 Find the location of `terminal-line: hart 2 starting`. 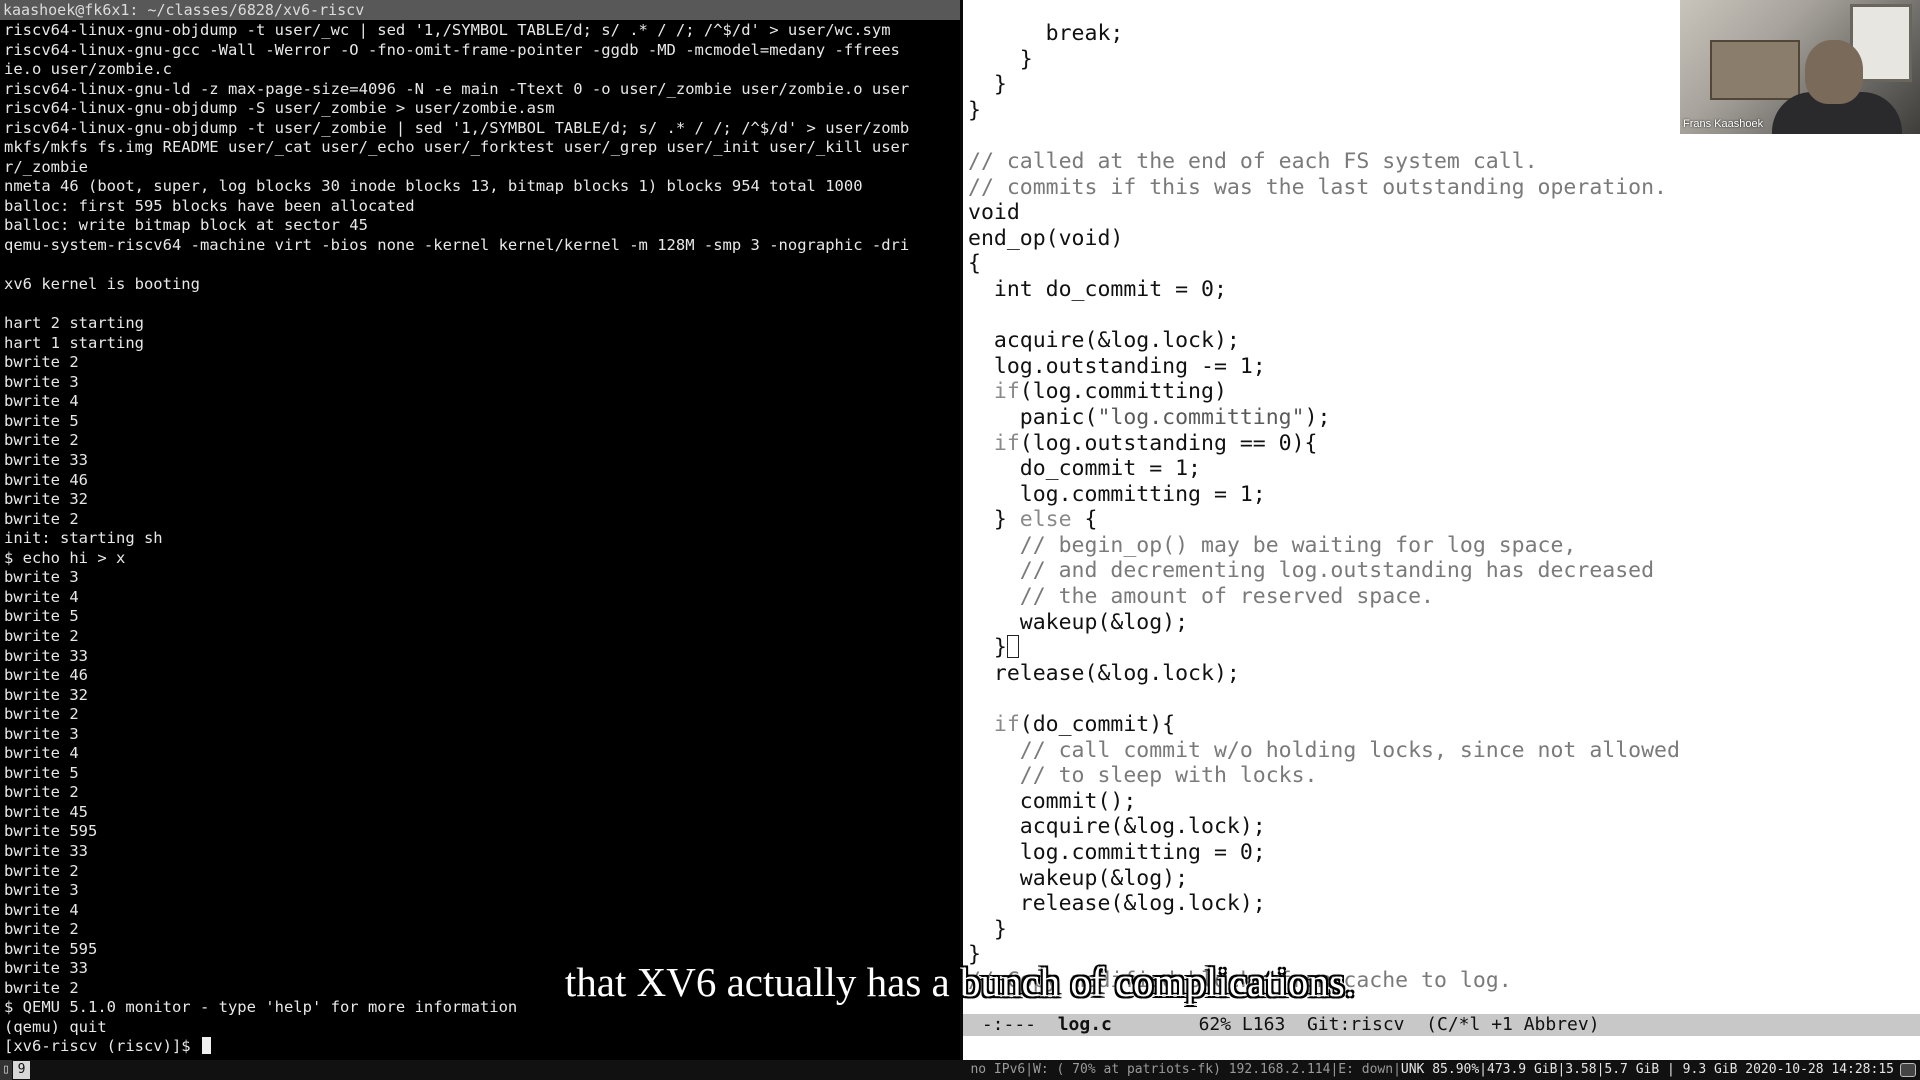

terminal-line: hart 2 starting is located at coordinates (74, 323).